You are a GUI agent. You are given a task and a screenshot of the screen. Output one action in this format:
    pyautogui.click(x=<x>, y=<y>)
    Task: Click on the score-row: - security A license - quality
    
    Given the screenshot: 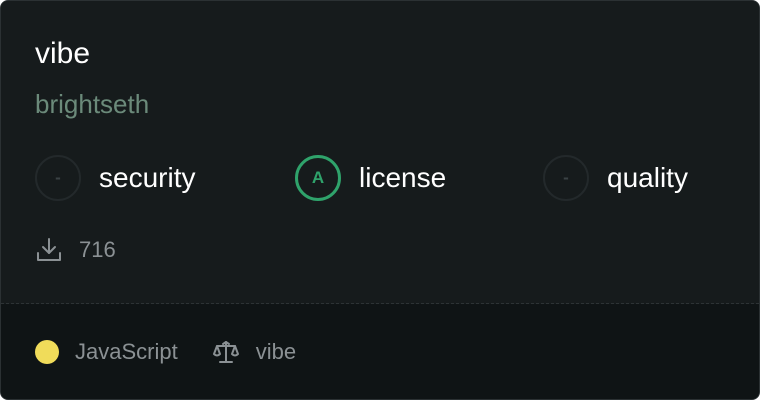 What is the action you would take?
    pyautogui.click(x=397, y=178)
    